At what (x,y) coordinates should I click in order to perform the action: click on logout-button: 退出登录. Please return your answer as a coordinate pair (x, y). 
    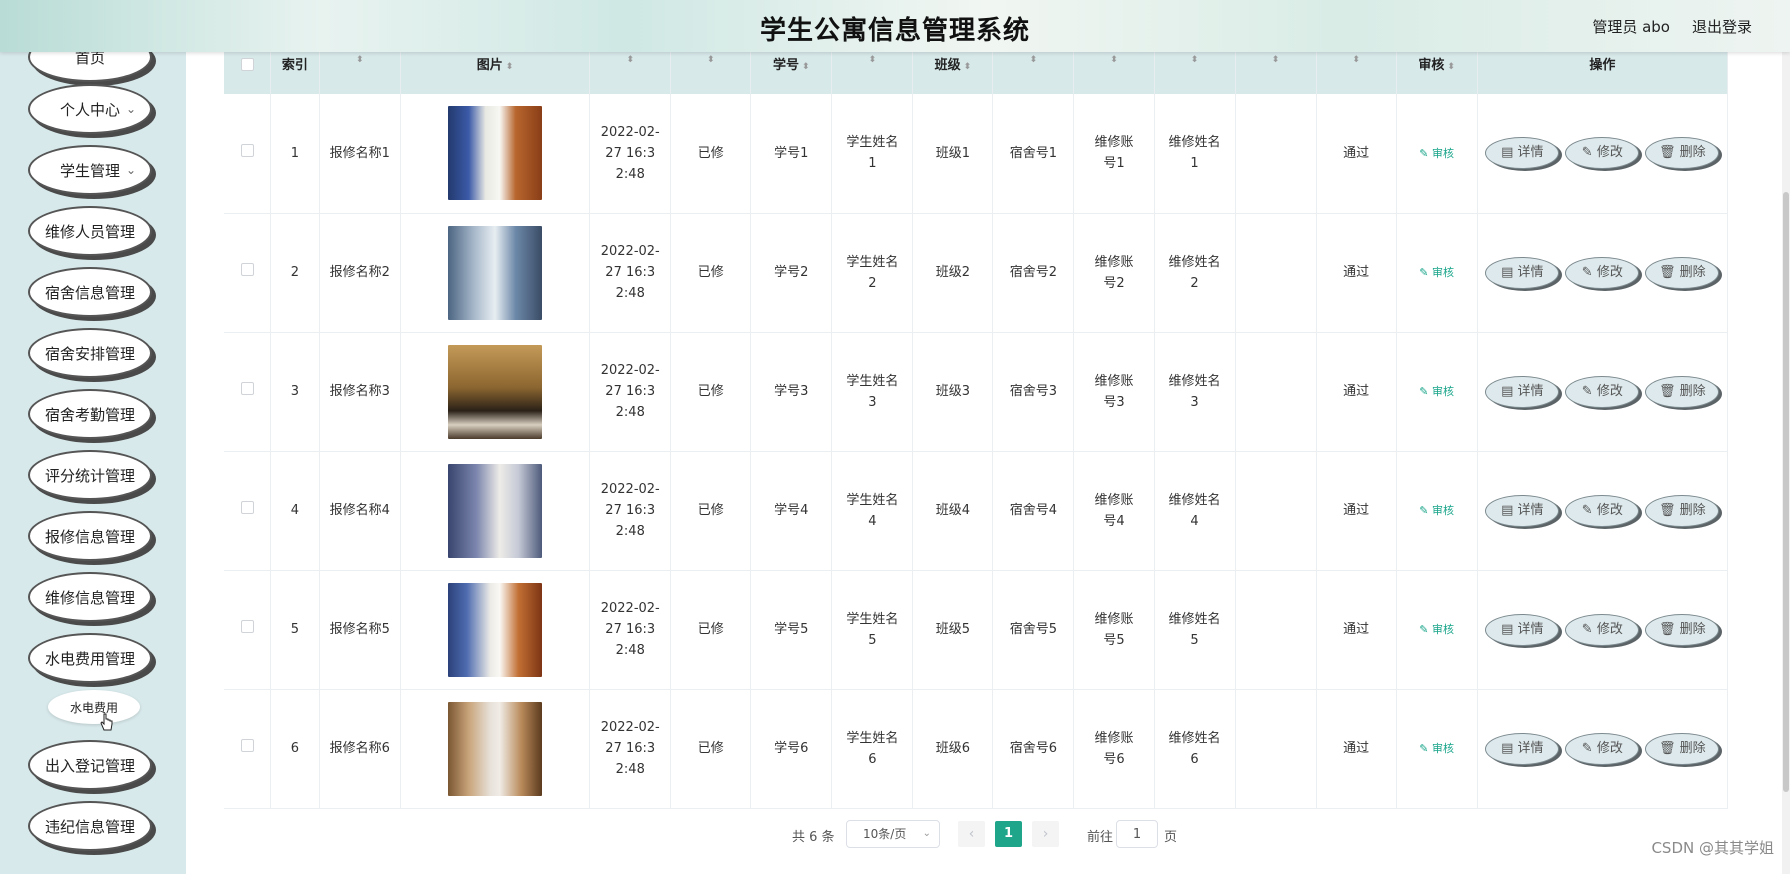
    Looking at the image, I should click on (1722, 26).